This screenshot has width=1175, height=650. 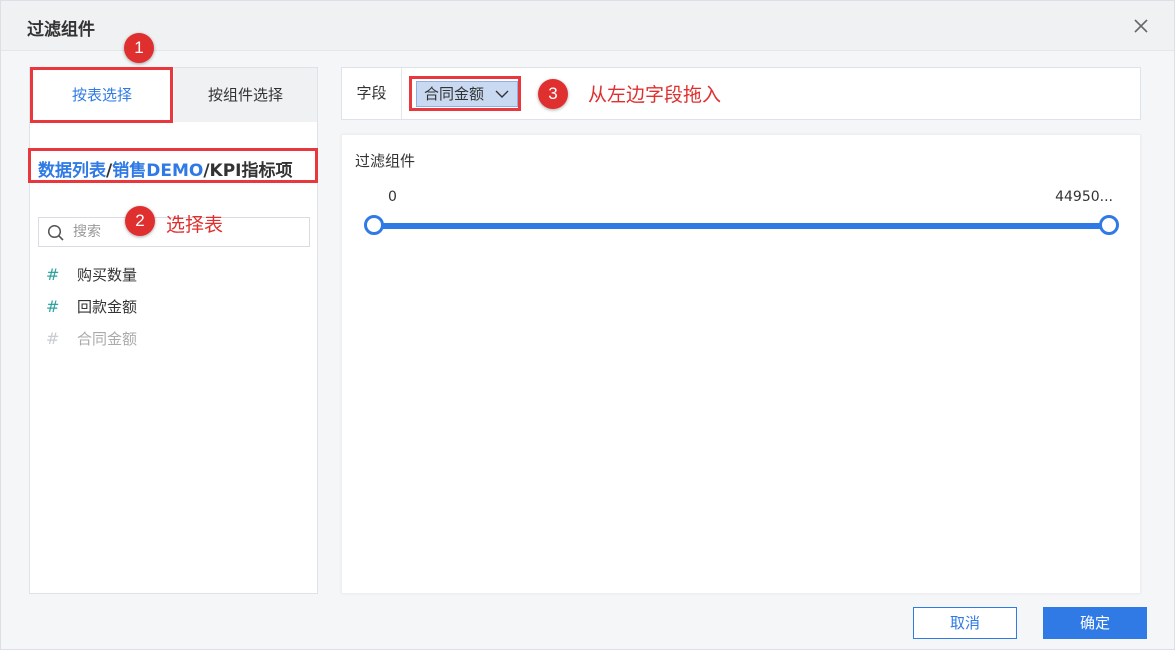 What do you see at coordinates (176, 279) in the screenshot?
I see `field-item-purchase-quantity: # 购买数量` at bounding box center [176, 279].